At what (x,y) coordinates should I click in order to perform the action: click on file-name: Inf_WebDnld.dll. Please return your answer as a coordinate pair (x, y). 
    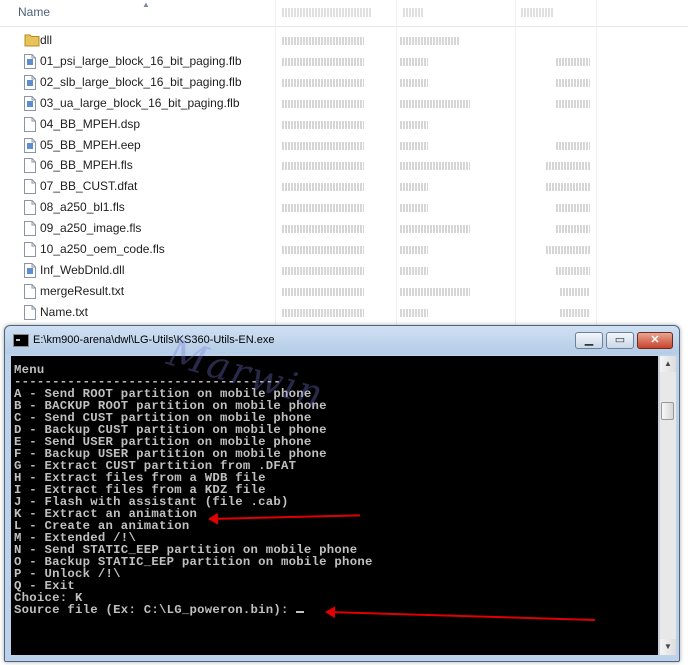
    Looking at the image, I should click on (82, 269).